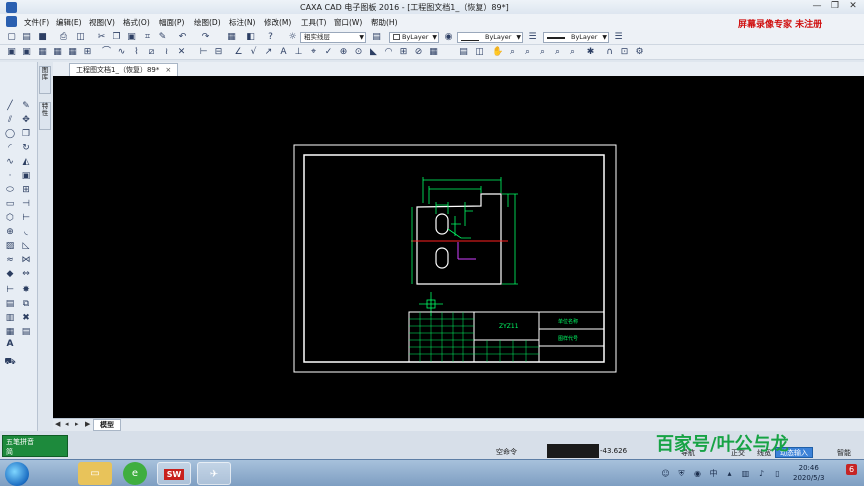  What do you see at coordinates (10, 134) in the screenshot?
I see `circle-icon: ◯` at bounding box center [10, 134].